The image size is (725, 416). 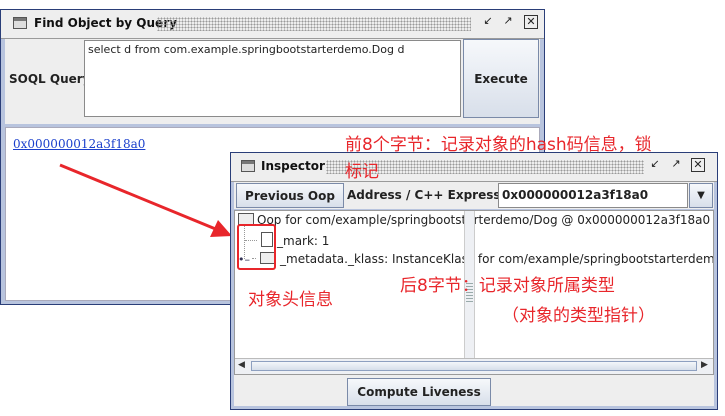 I want to click on chevron-down-icon: ▼, so click(x=701, y=195).